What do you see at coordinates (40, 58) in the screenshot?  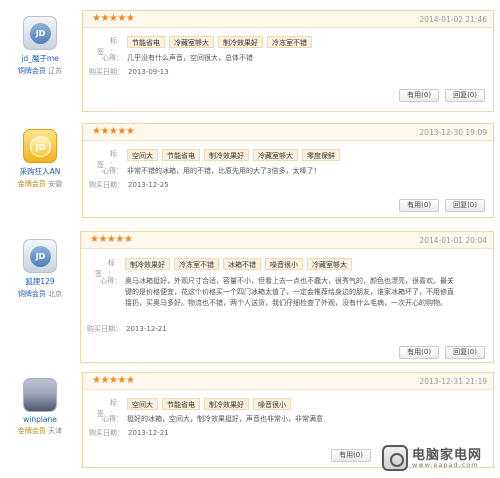 I see `username-link: jd_魔子me` at bounding box center [40, 58].